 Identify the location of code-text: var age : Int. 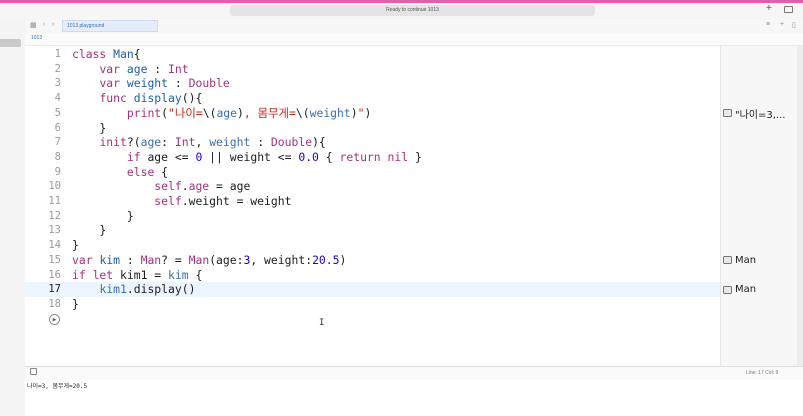
(144, 68).